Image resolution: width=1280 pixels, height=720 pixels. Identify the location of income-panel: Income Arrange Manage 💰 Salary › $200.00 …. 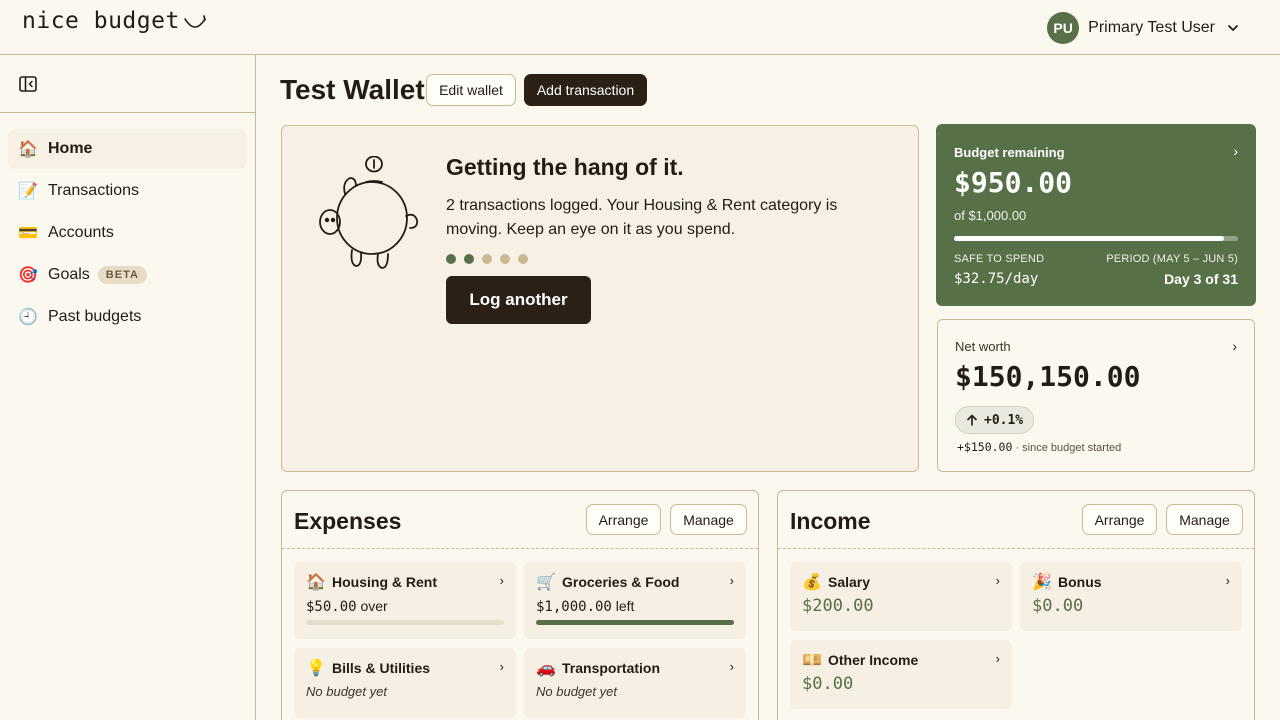
(1016, 605).